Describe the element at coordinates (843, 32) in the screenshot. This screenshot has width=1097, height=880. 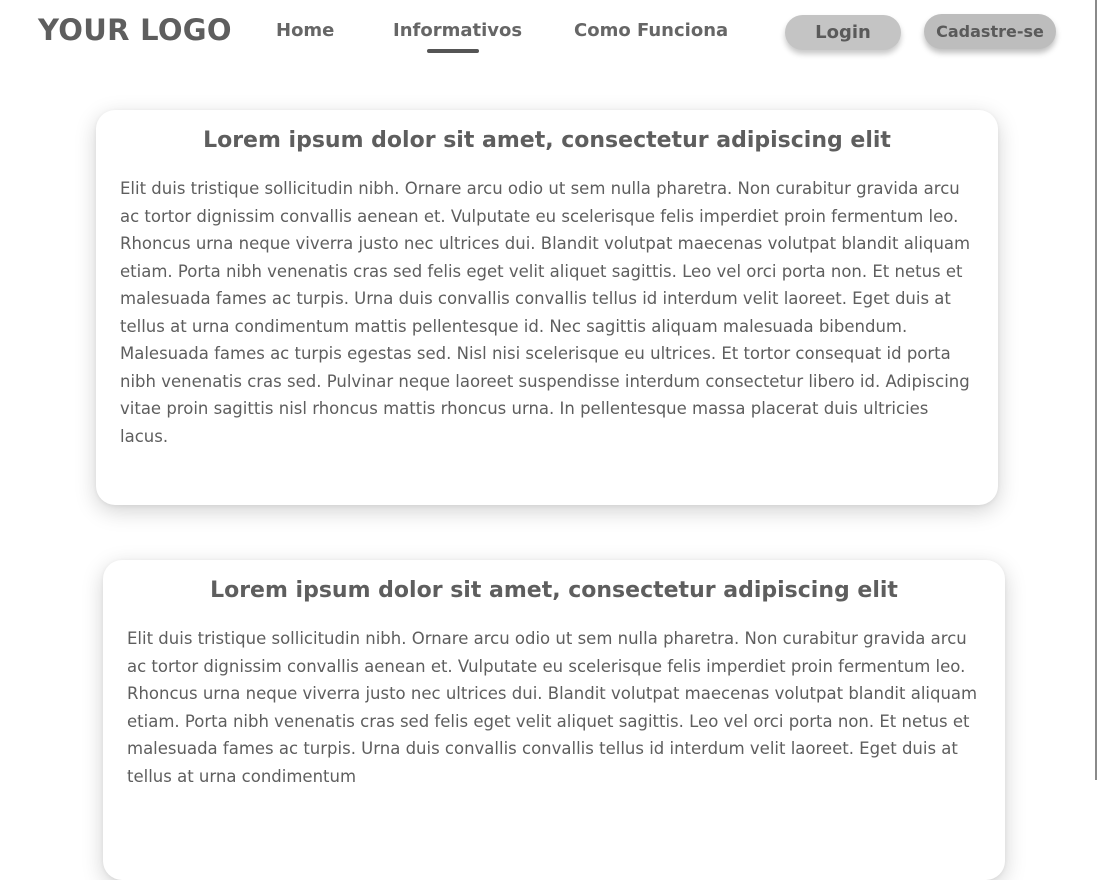
I see `login-button: Login` at that location.